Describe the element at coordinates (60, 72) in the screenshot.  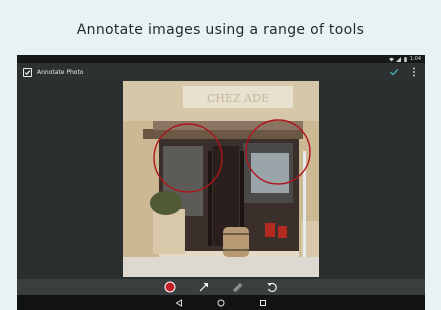
I see `app-title: Annotate Photo` at that location.